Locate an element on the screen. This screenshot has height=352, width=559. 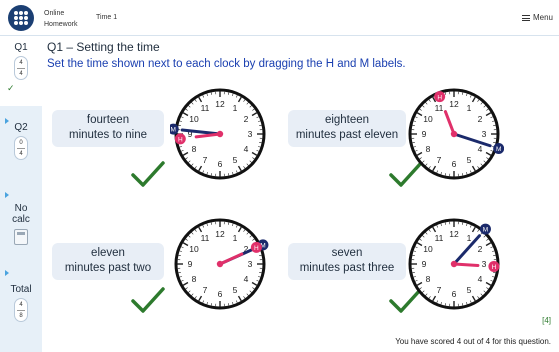
time-label-3-line2: minutes past two is located at coordinates (108, 268).